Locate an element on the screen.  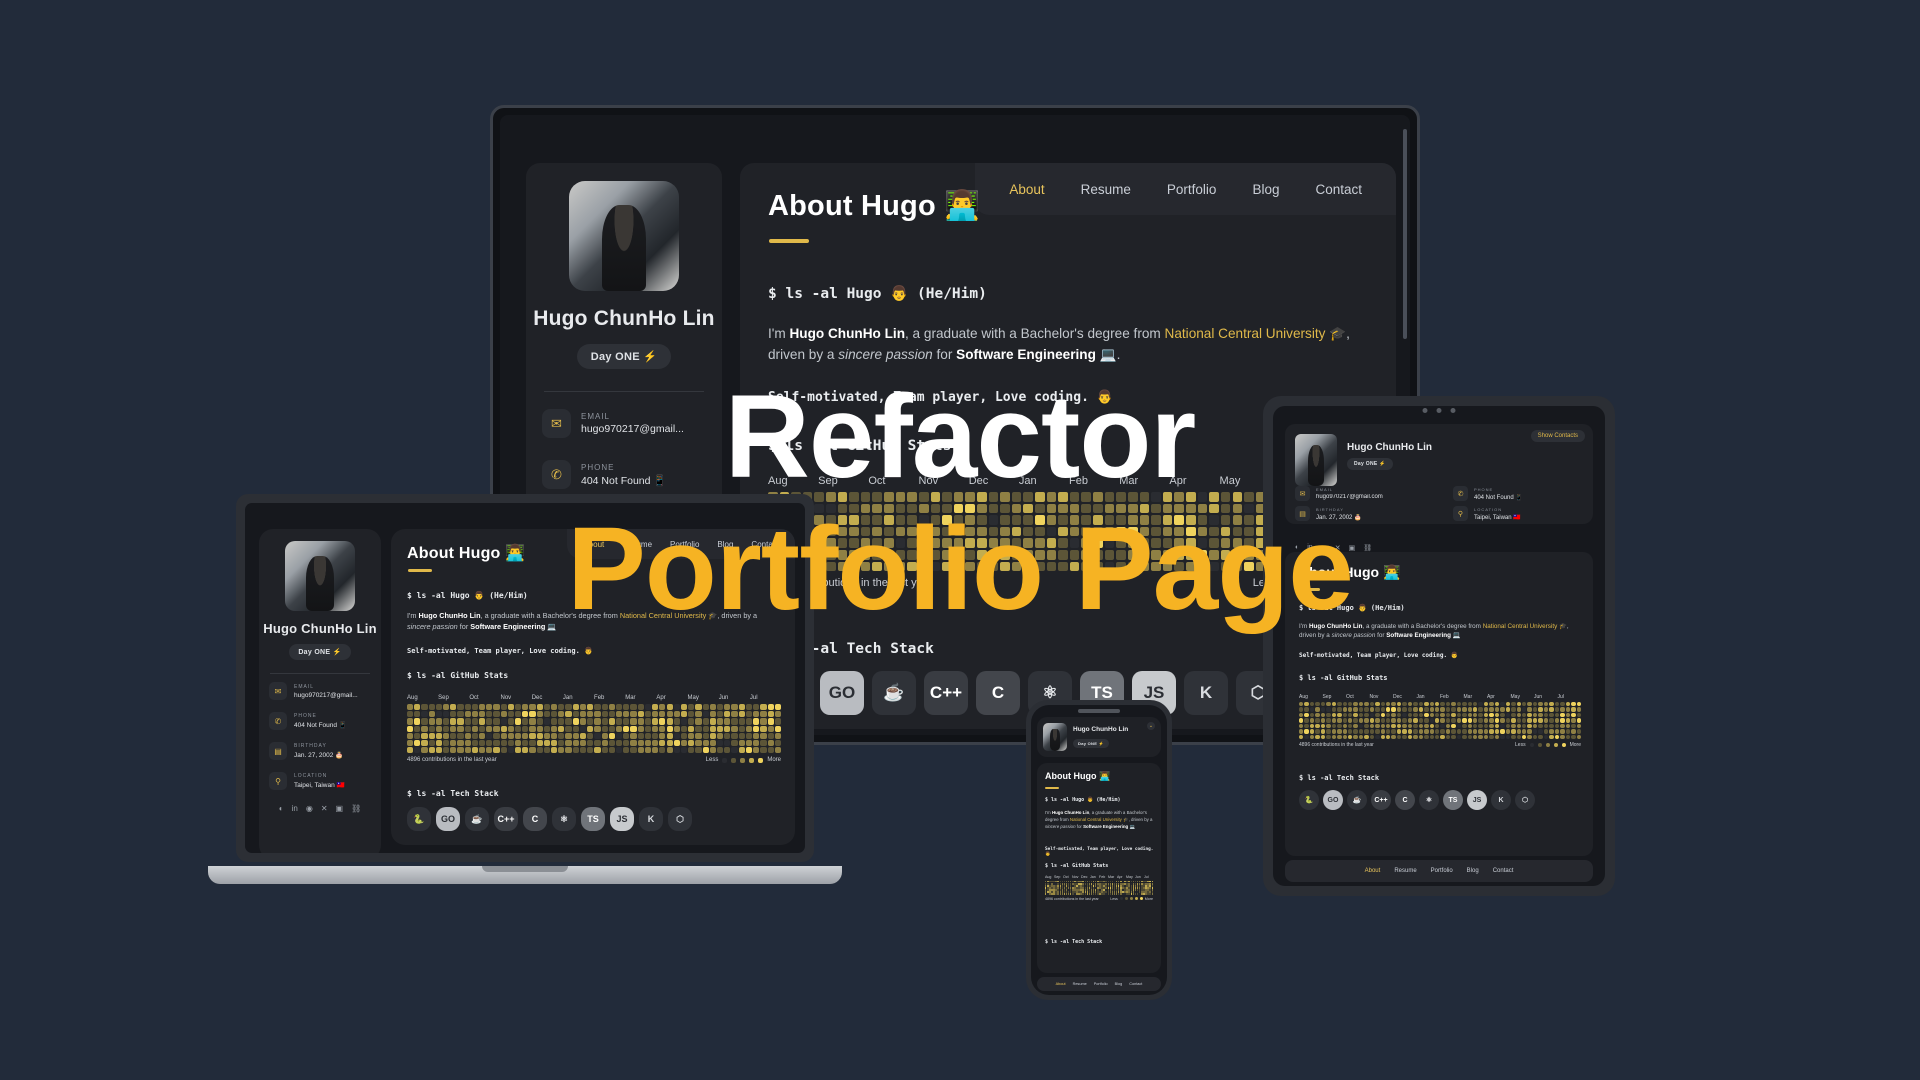
link-icon: ⛓ is located at coordinates (356, 808).